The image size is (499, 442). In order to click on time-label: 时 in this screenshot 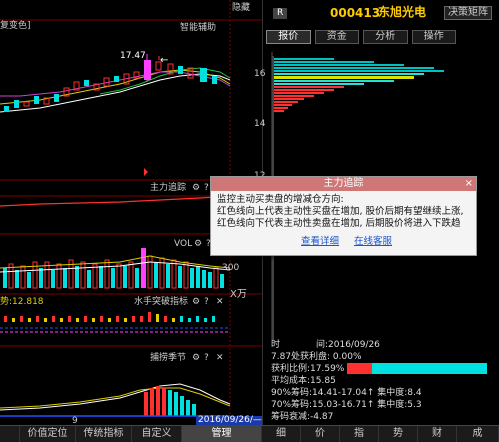, I will do `click(276, 345)`.